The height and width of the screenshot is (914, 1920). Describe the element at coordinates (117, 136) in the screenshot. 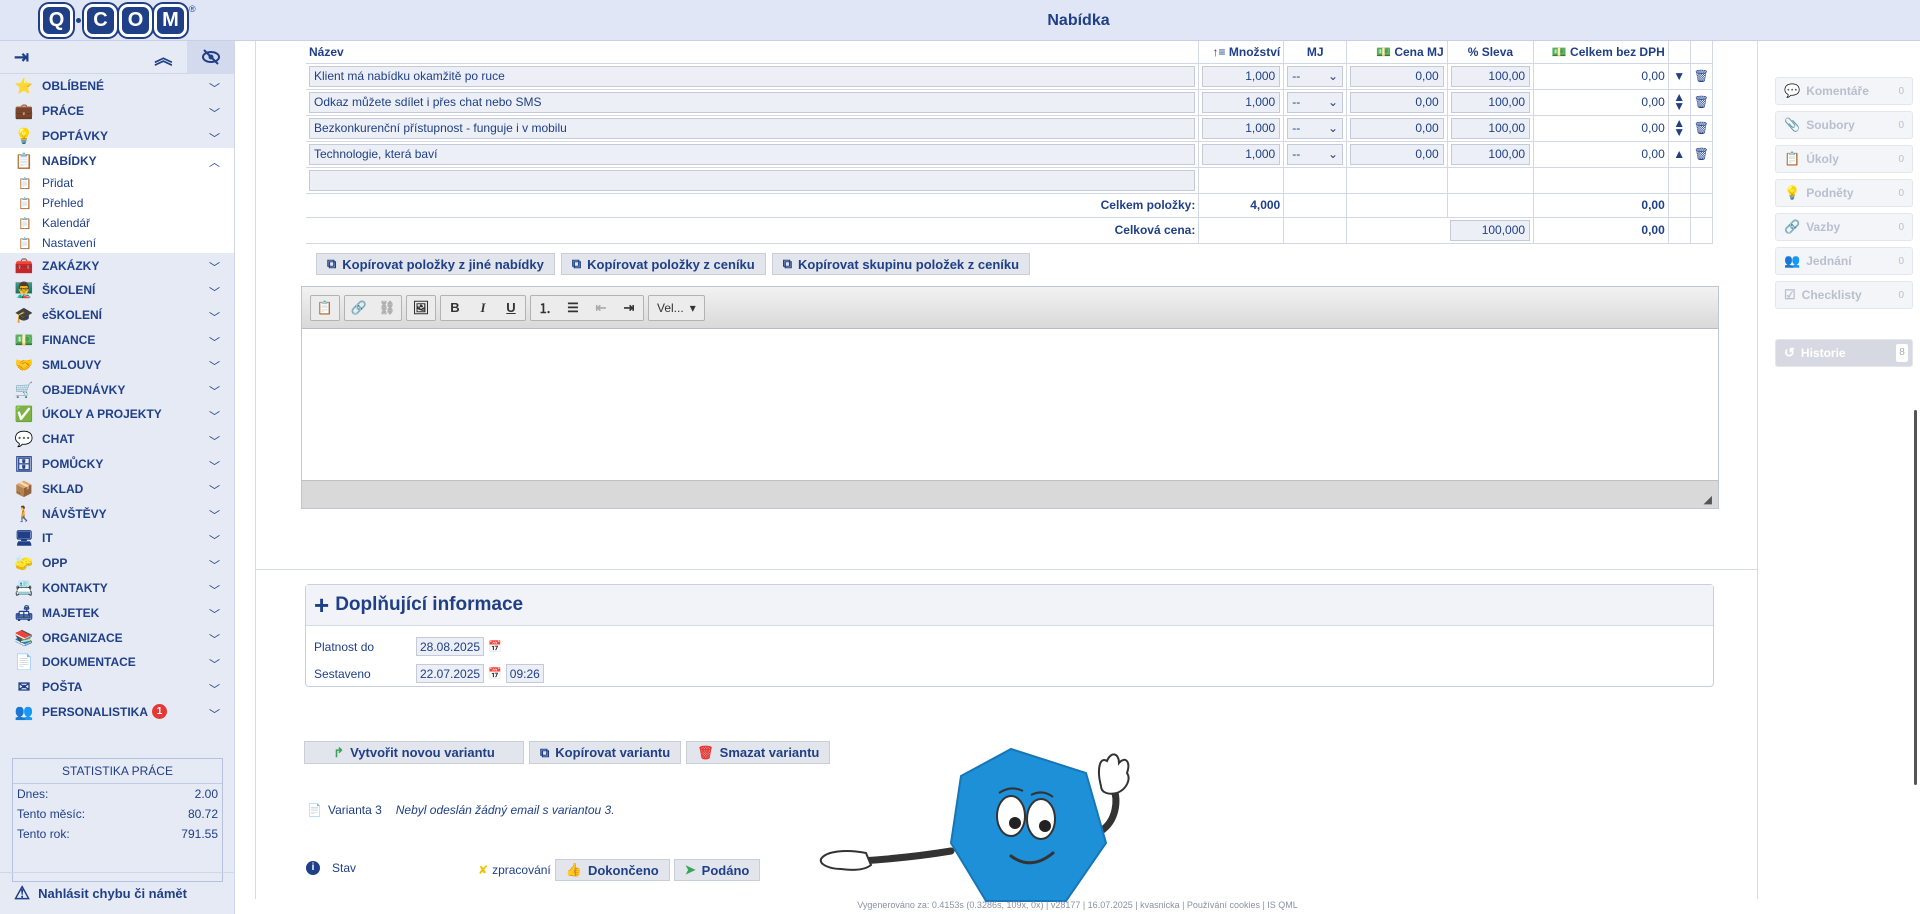

I see `sidebar-item-poptavky: 💡 POPTÁVKY ﹀` at that location.